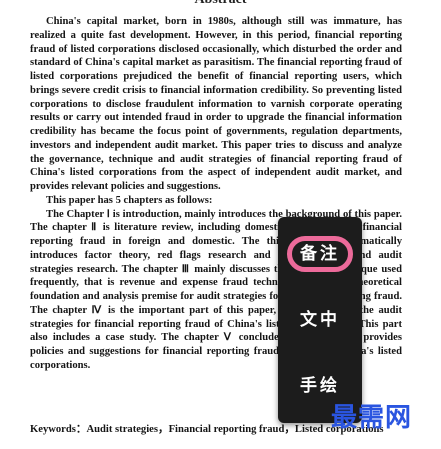 Image resolution: width=441 pixels, height=449 pixels. What do you see at coordinates (372, 418) in the screenshot?
I see `site-watermark: 最需网` at bounding box center [372, 418].